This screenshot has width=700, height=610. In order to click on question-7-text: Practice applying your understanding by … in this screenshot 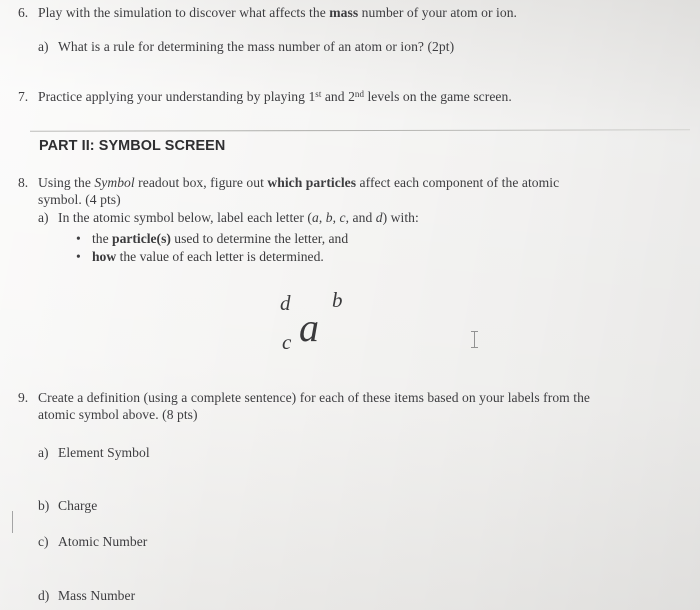, I will do `click(275, 96)`.